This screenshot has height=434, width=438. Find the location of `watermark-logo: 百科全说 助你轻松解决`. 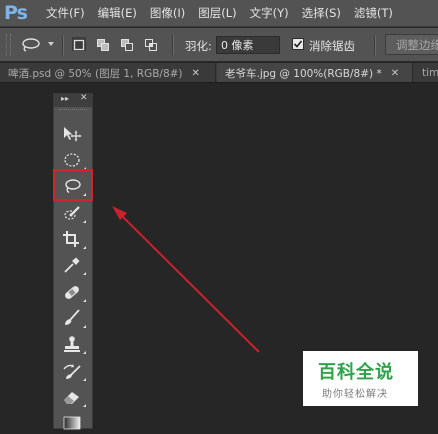

watermark-logo: 百科全说 助你轻松解决 is located at coordinates (360, 378).